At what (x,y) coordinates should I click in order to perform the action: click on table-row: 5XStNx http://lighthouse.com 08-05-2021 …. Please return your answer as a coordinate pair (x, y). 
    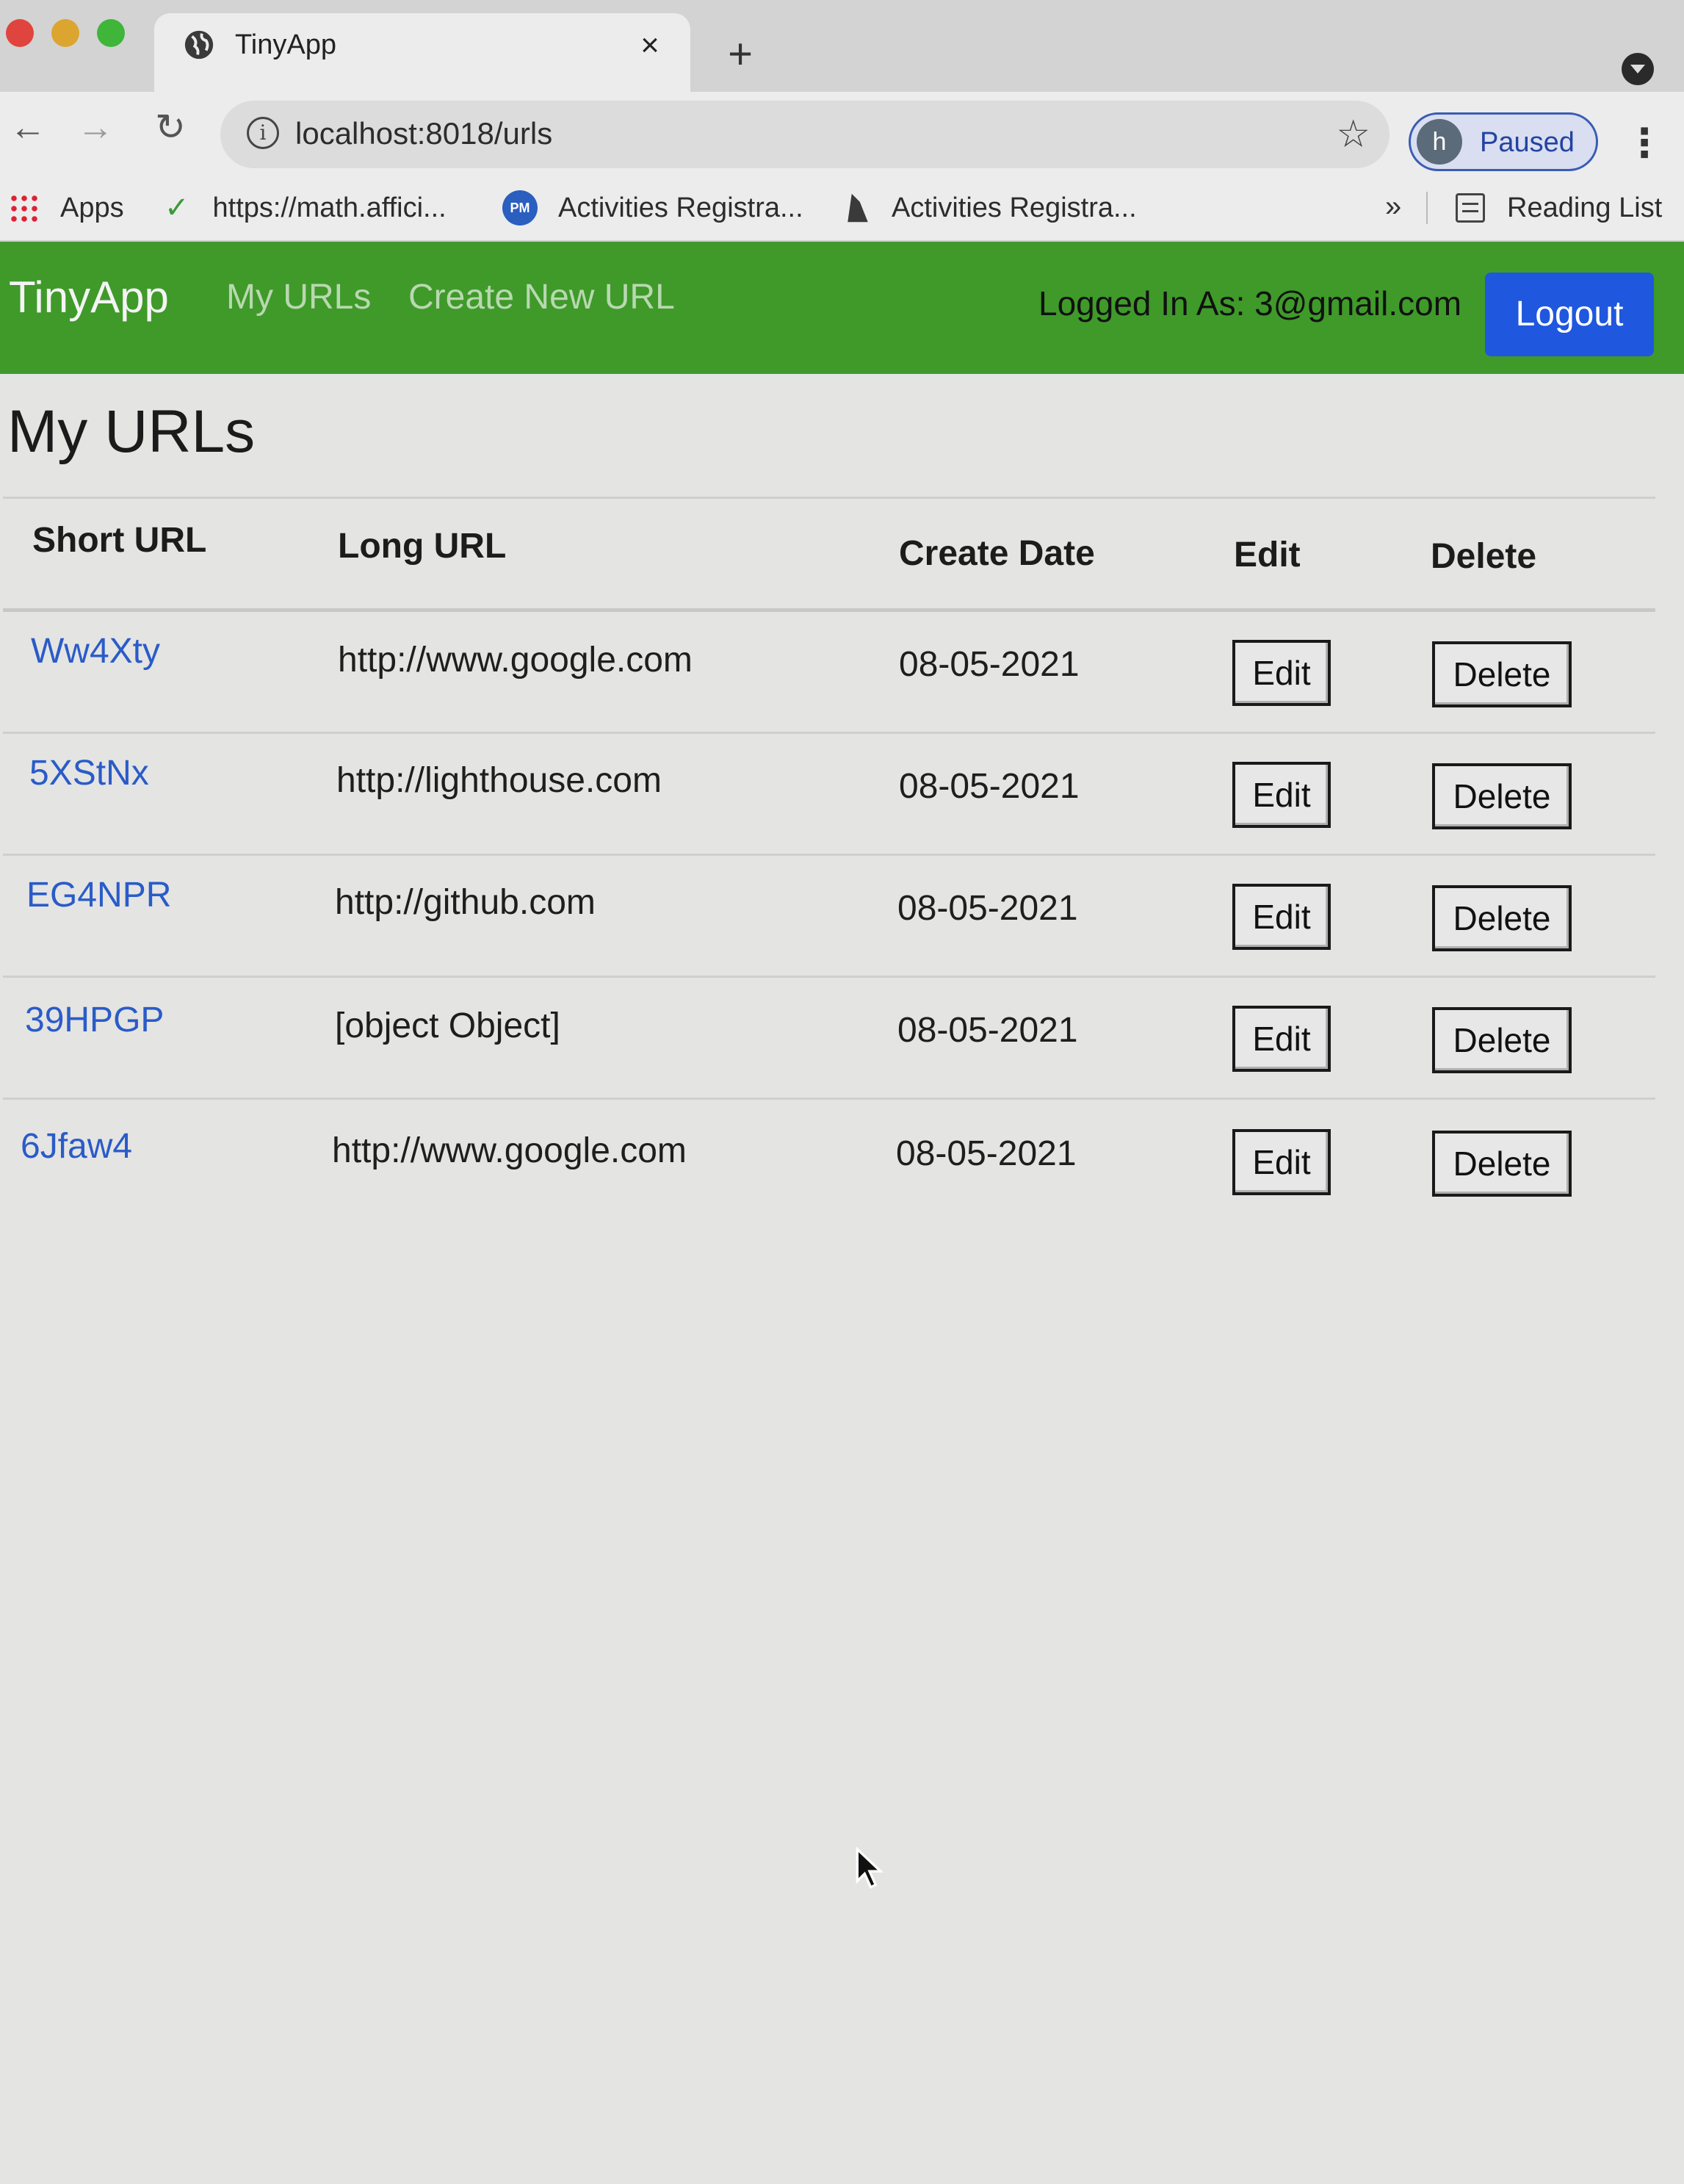
    Looking at the image, I should click on (830, 795).